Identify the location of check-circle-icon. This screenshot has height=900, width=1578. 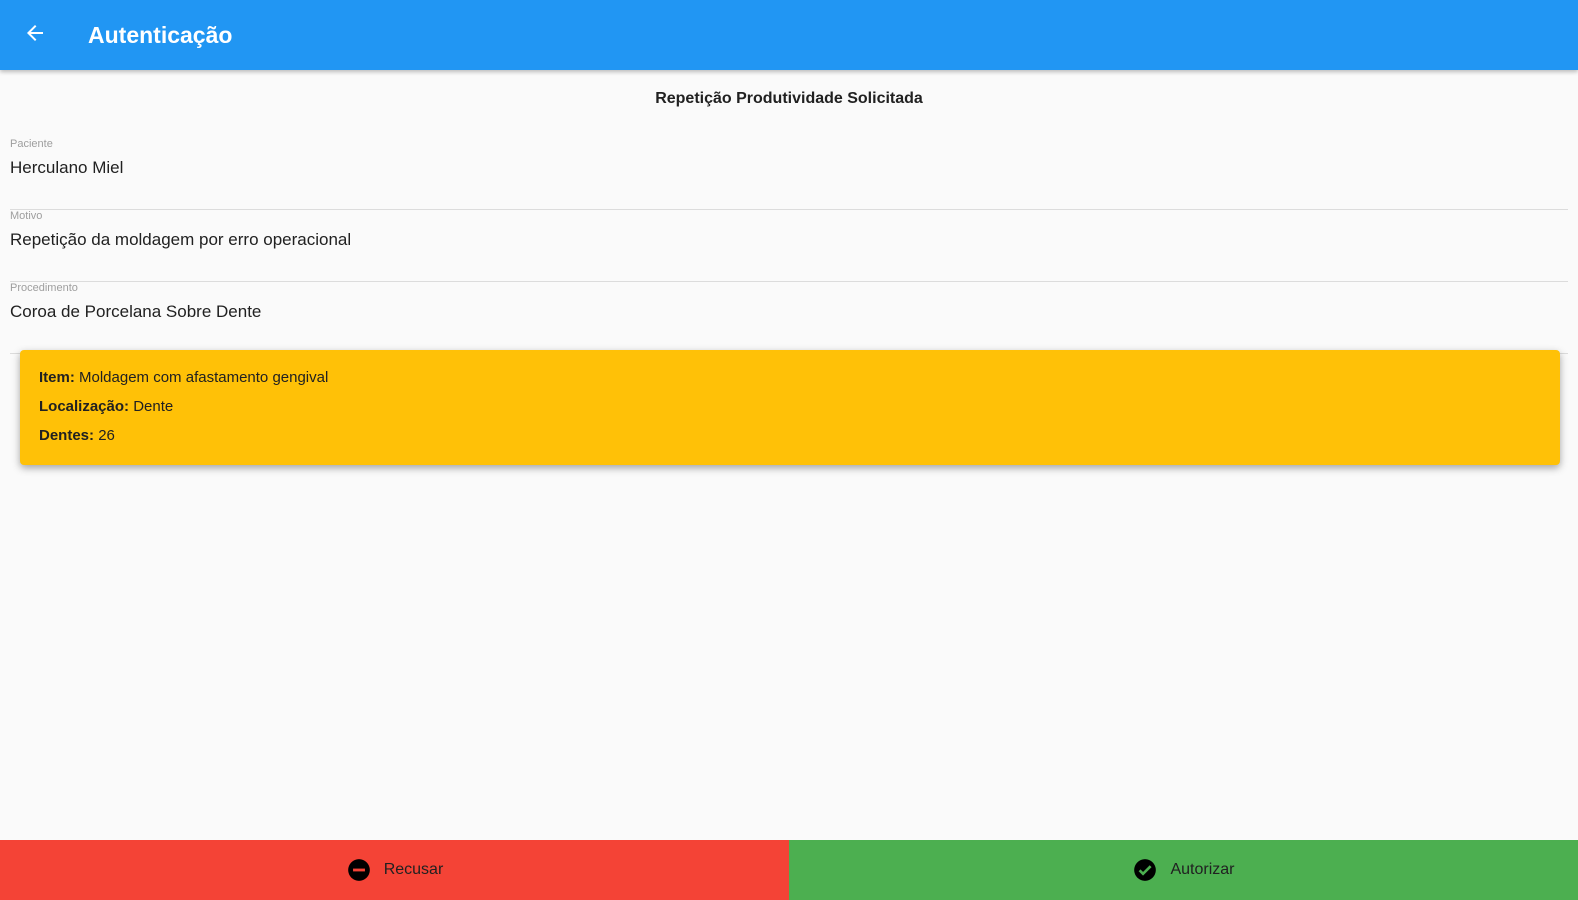
(1145, 870).